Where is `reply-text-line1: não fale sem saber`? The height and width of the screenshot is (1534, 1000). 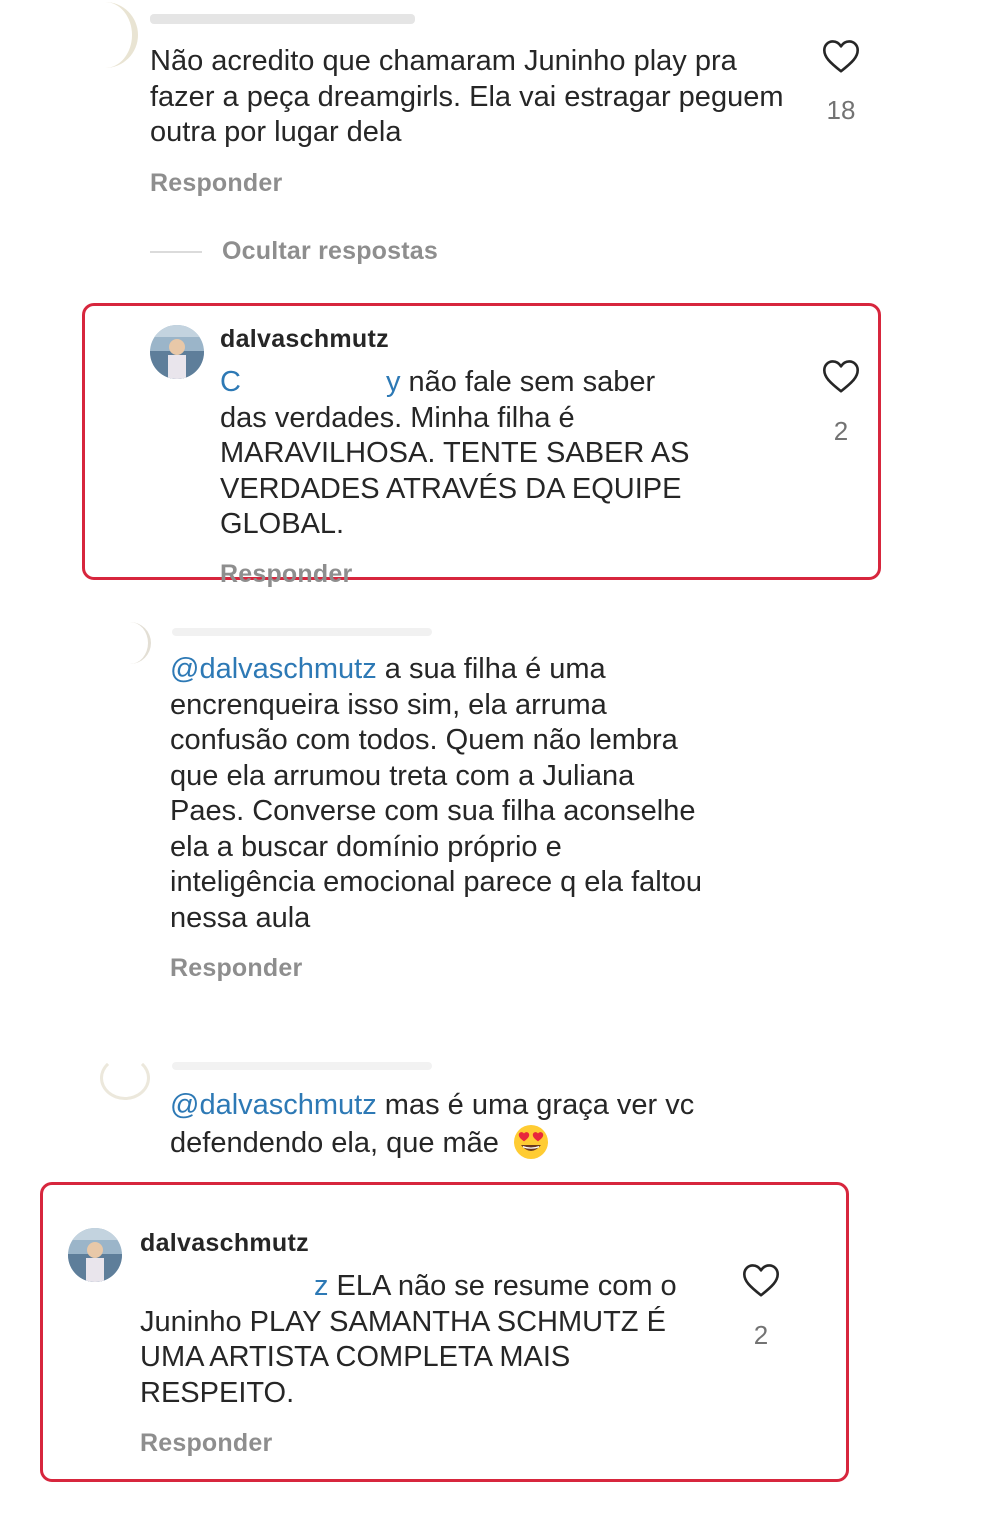
reply-text-line1: não fale sem saber is located at coordinates (528, 382).